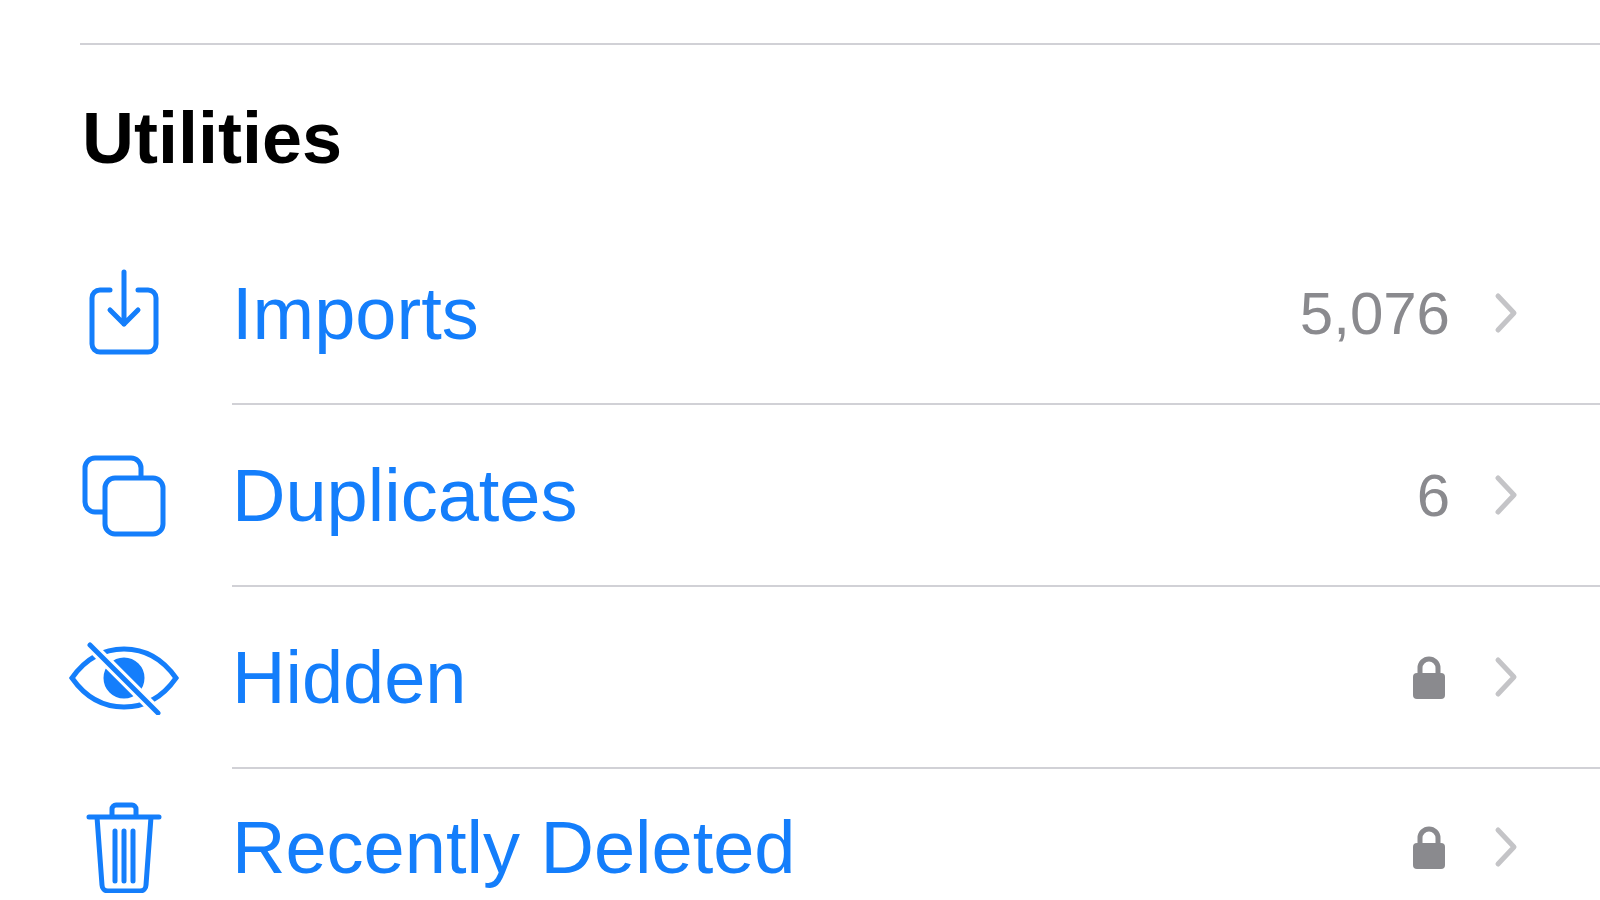  What do you see at coordinates (1374, 313) in the screenshot?
I see `item-count: 5,076` at bounding box center [1374, 313].